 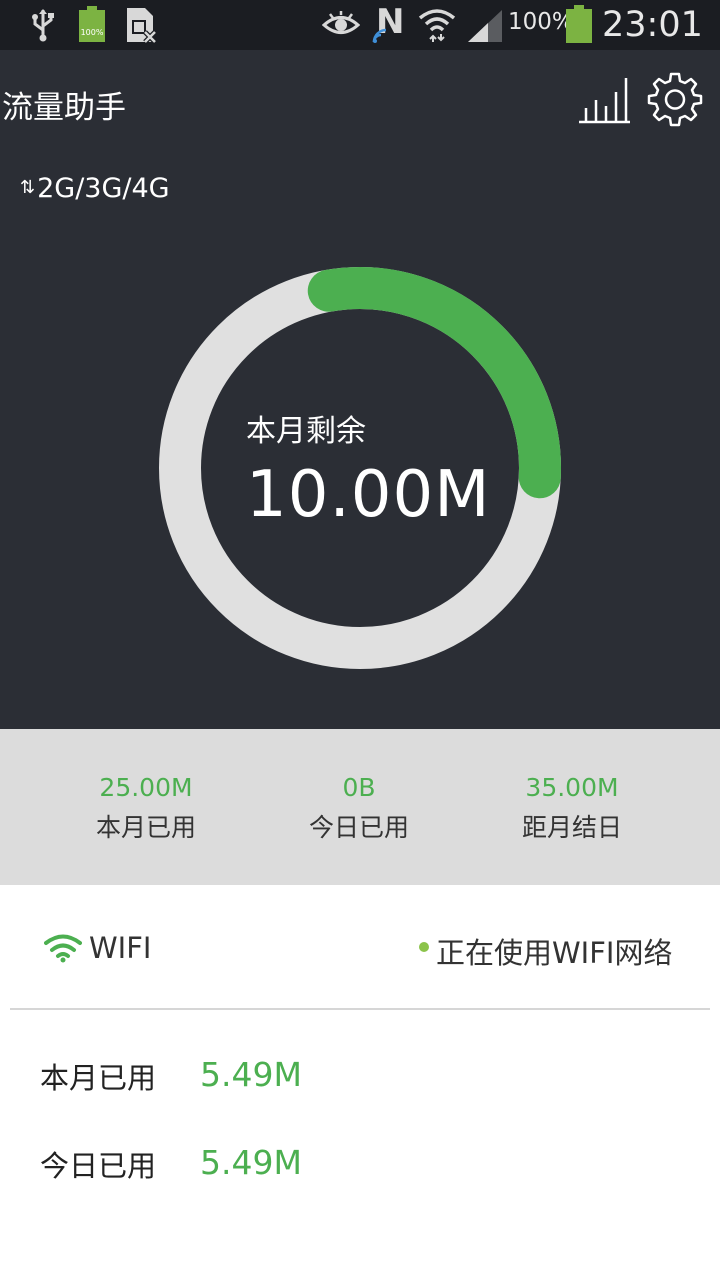 I want to click on wifi-label: WIFI, so click(x=120, y=948).